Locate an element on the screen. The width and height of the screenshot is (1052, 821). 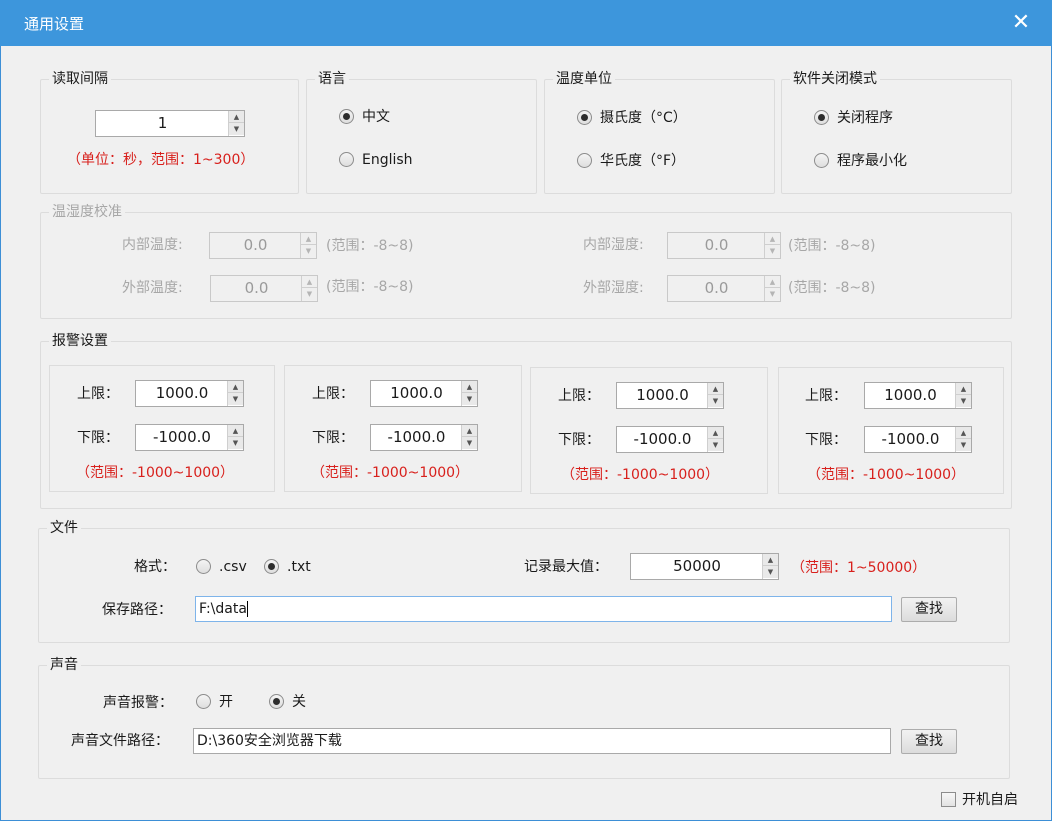
language-legend: 语言 is located at coordinates (332, 79).